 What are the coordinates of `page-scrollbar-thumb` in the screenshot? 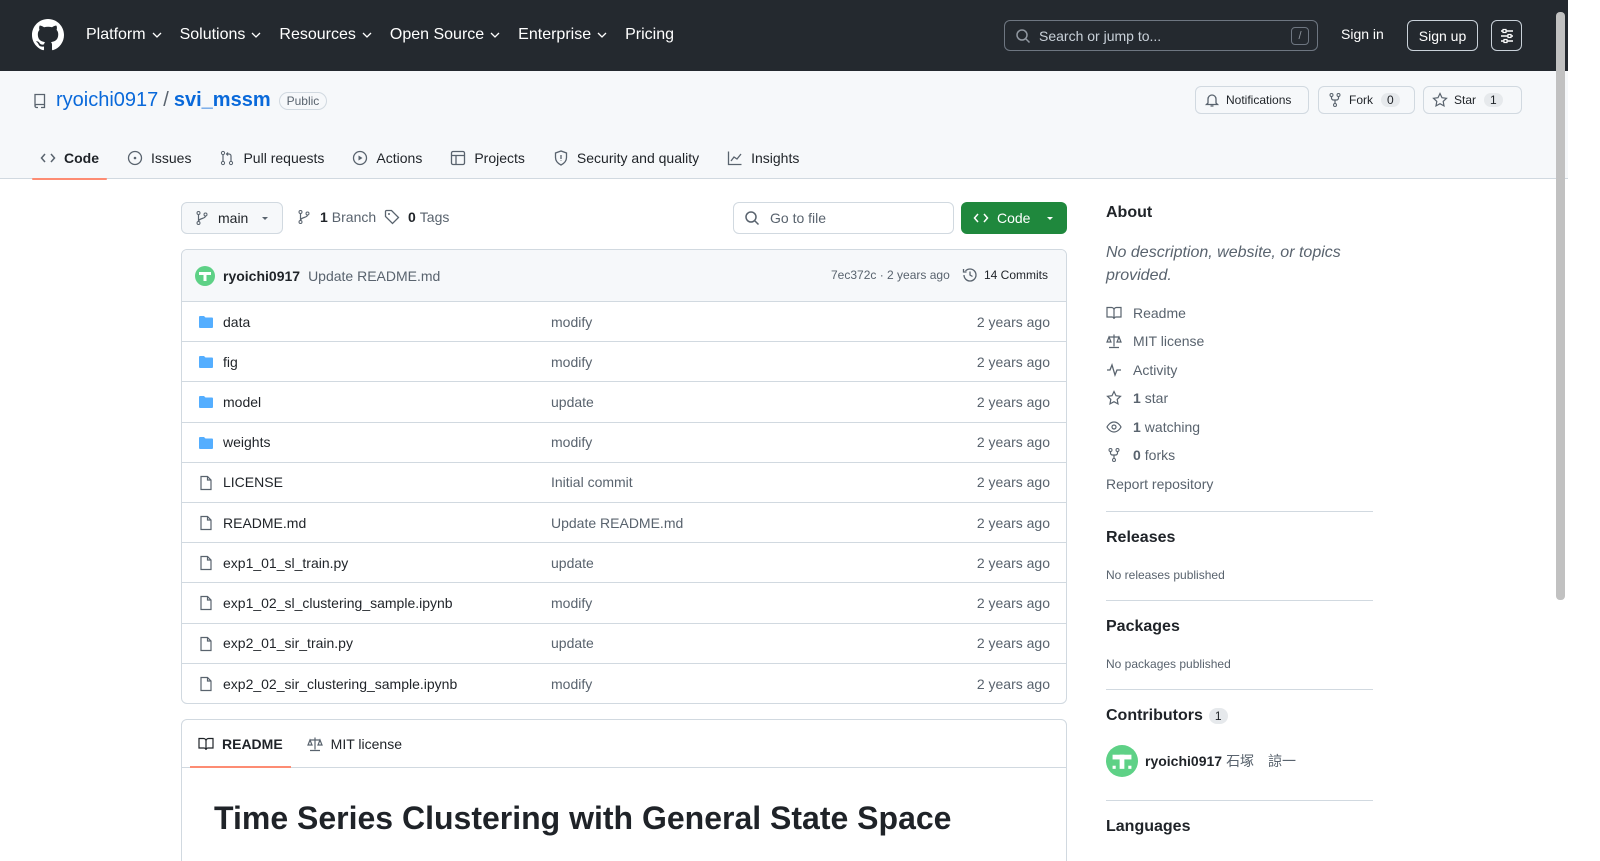 It's located at (1560, 306).